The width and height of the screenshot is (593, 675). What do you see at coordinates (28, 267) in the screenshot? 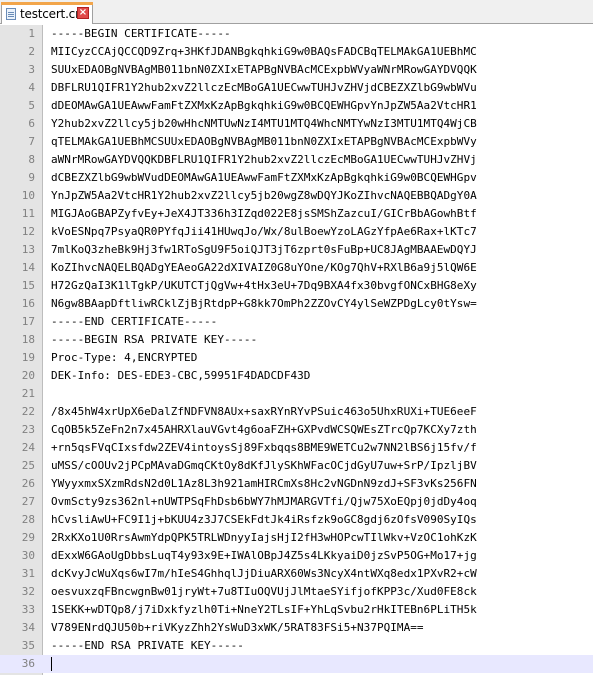
I see `line-number: 14` at bounding box center [28, 267].